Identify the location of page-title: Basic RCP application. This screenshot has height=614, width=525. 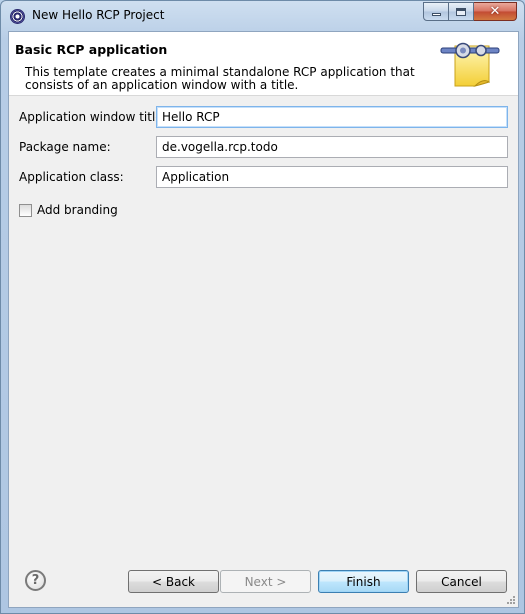
(91, 49).